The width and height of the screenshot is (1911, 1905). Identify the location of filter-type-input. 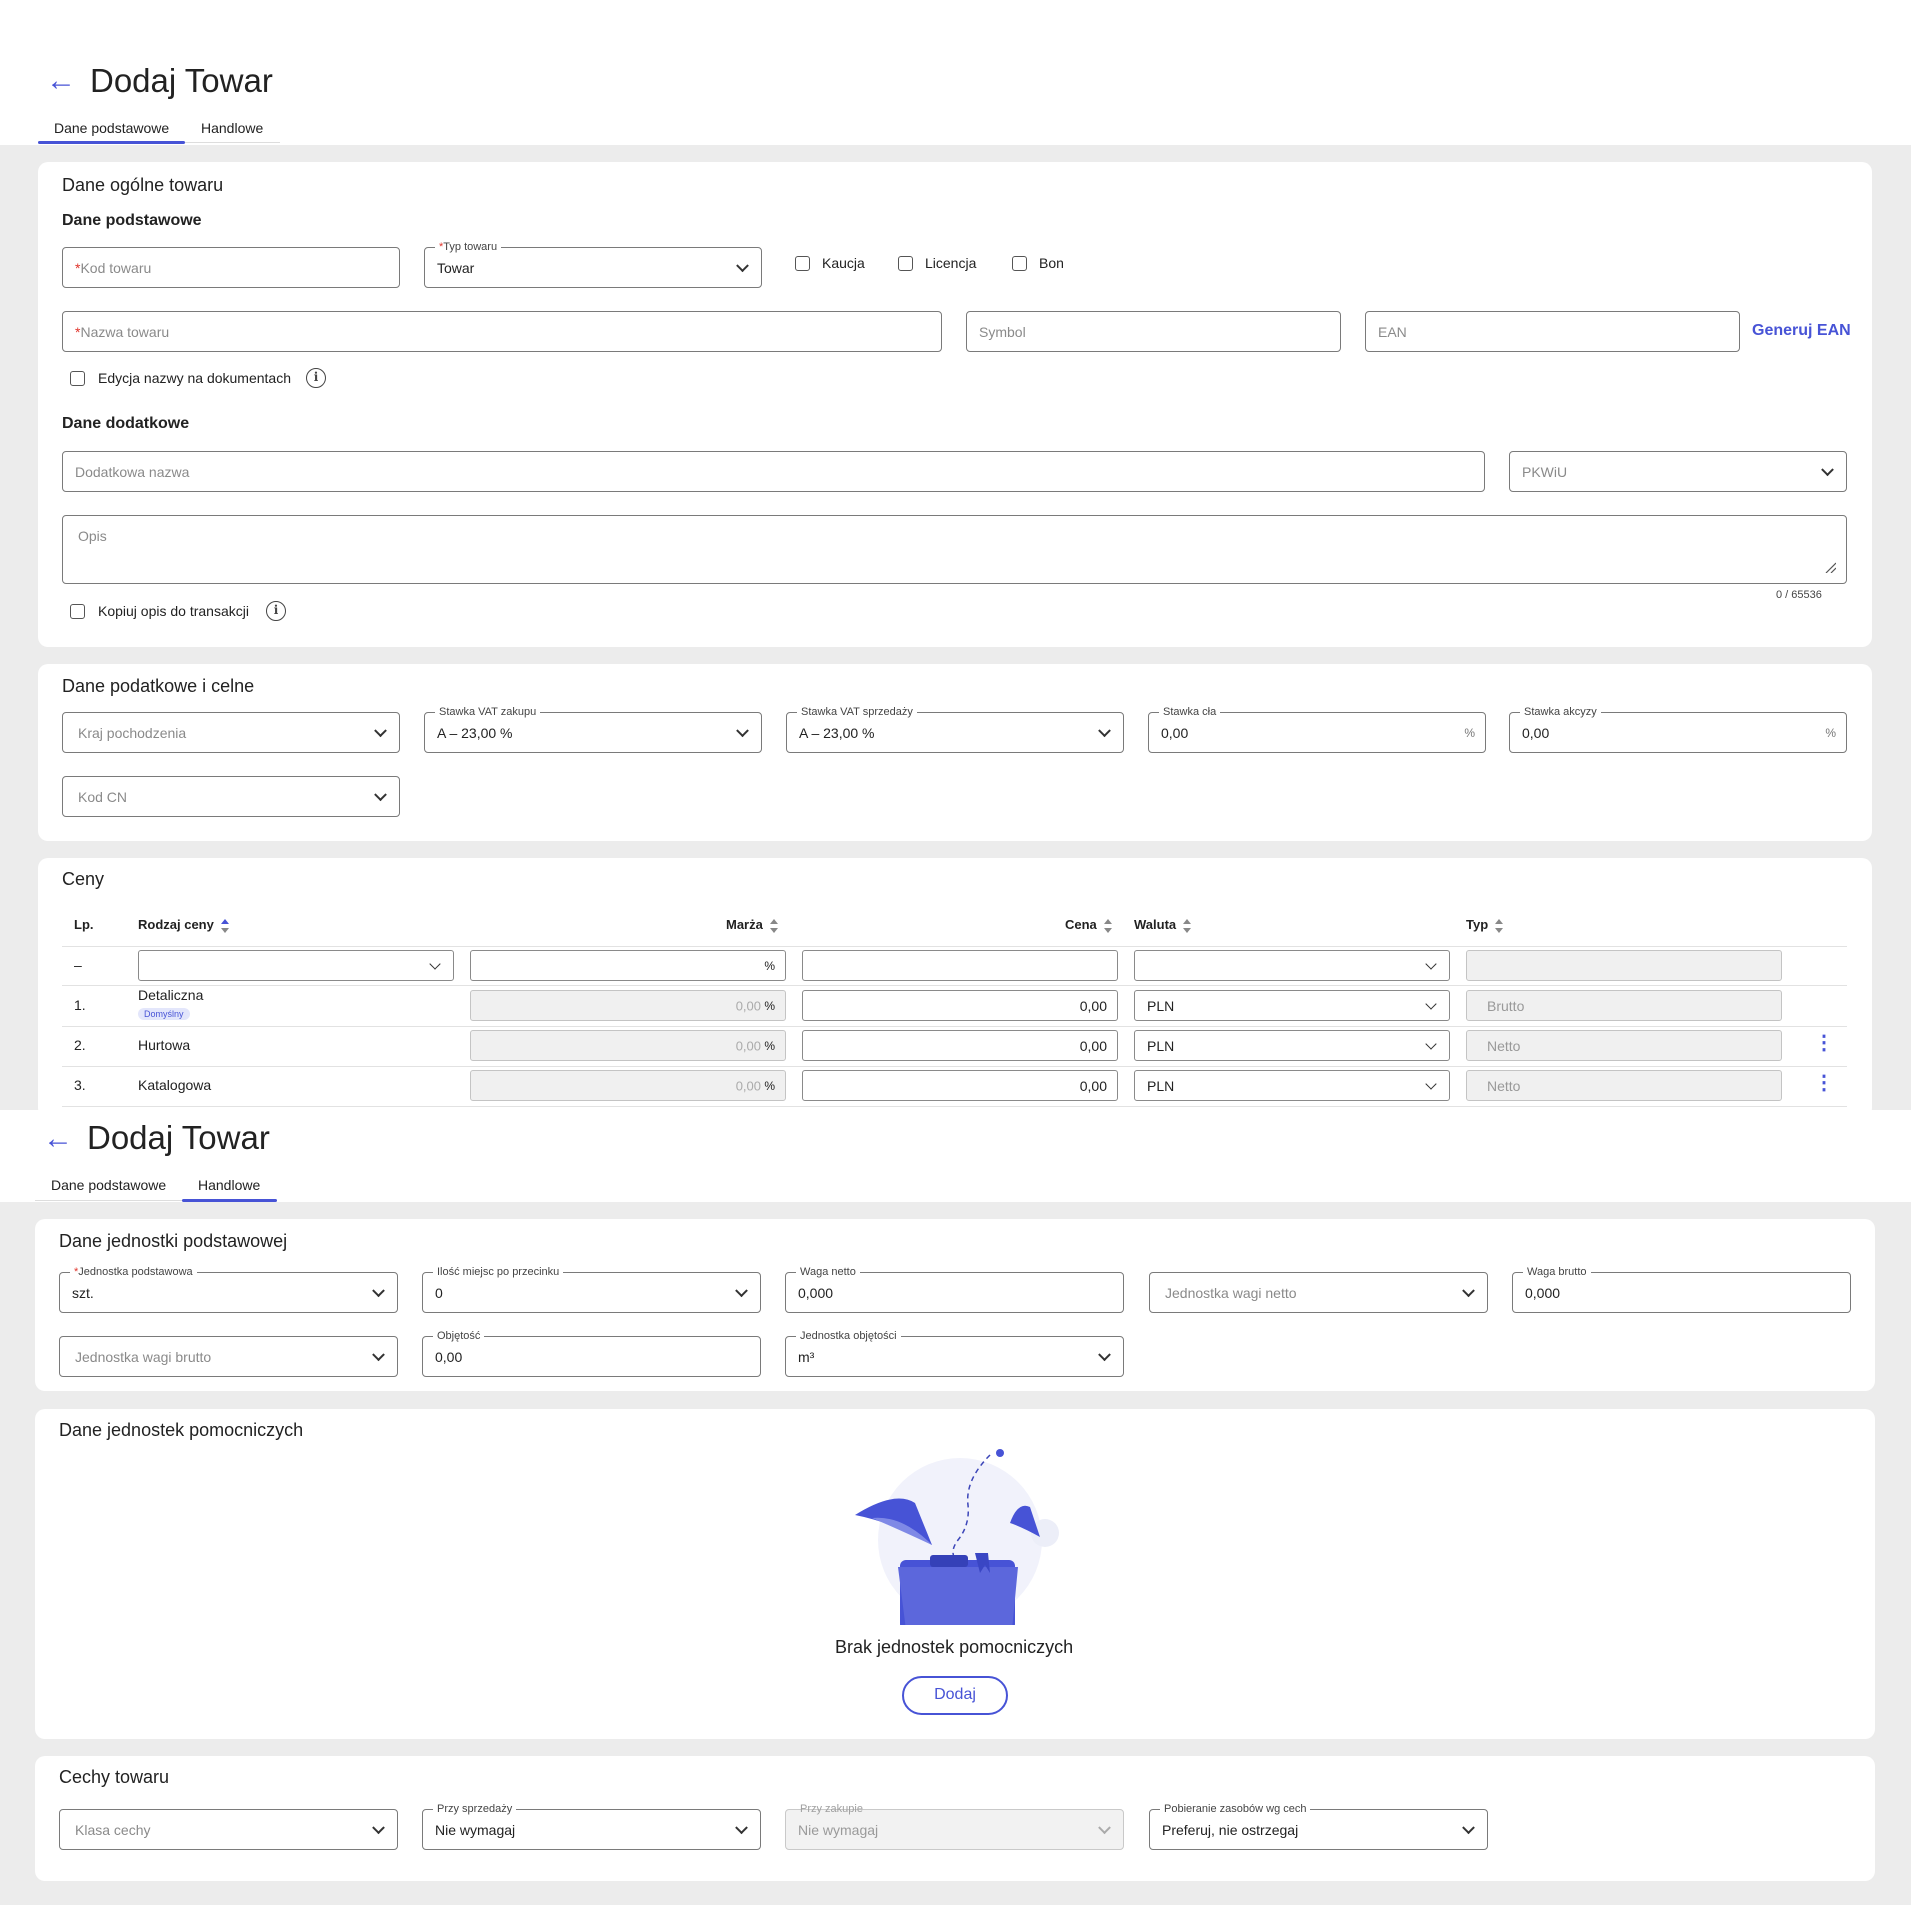
(1624, 965).